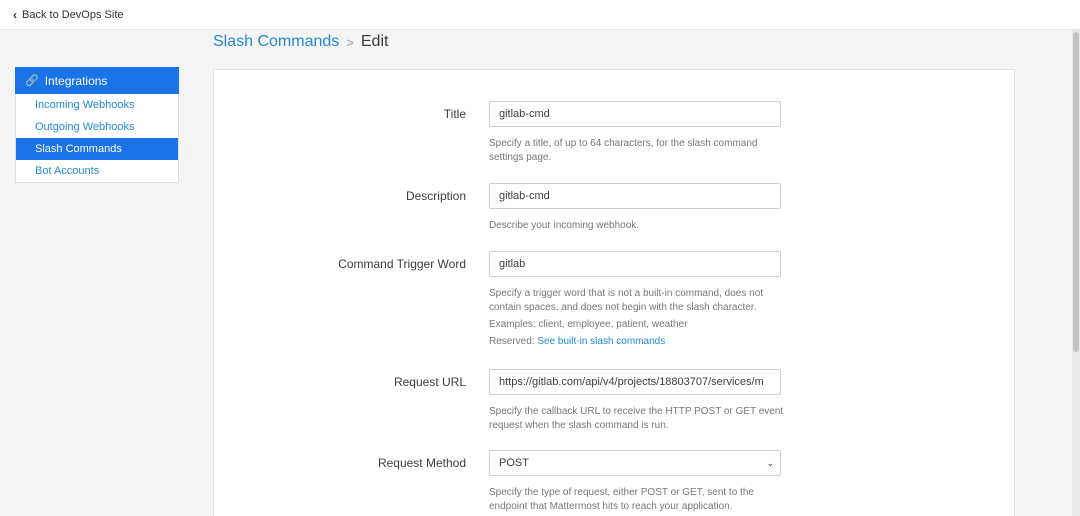 The width and height of the screenshot is (1080, 516). What do you see at coordinates (429, 382) in the screenshot?
I see `request-url-label: Request URL` at bounding box center [429, 382].